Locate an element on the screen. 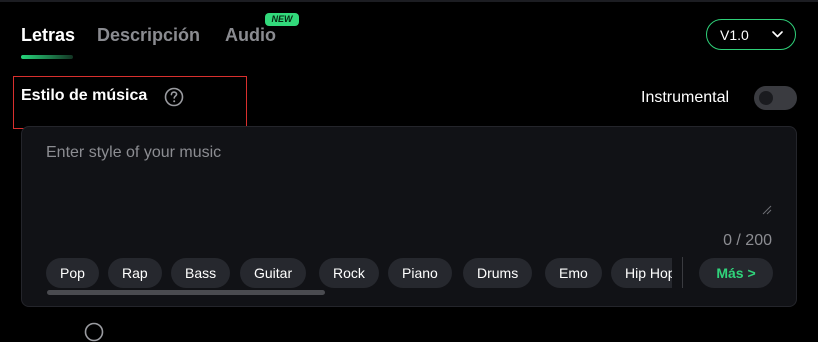 Image resolution: width=818 pixels, height=342 pixels. style-tag: Guitar is located at coordinates (273, 273).